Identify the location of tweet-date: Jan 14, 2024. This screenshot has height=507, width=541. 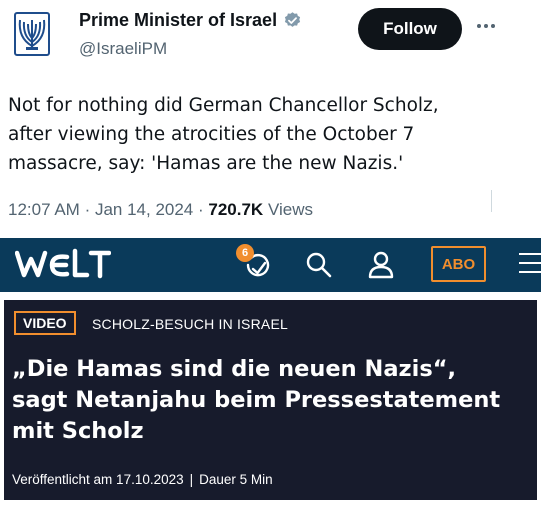
(144, 209).